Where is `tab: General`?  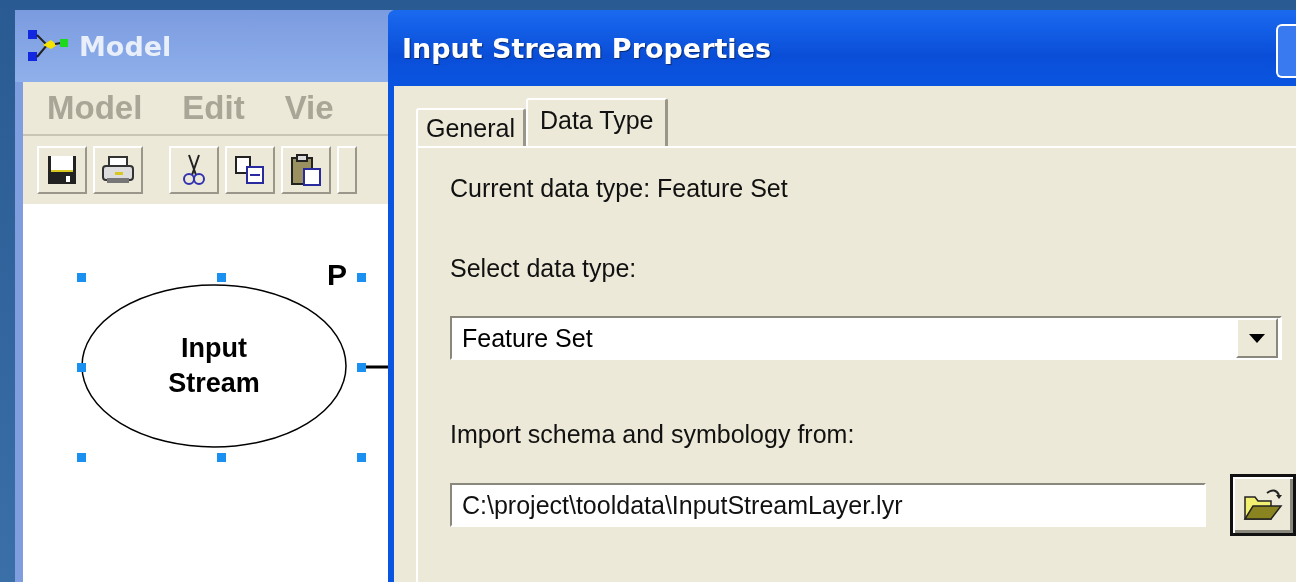 tab: General is located at coordinates (471, 127).